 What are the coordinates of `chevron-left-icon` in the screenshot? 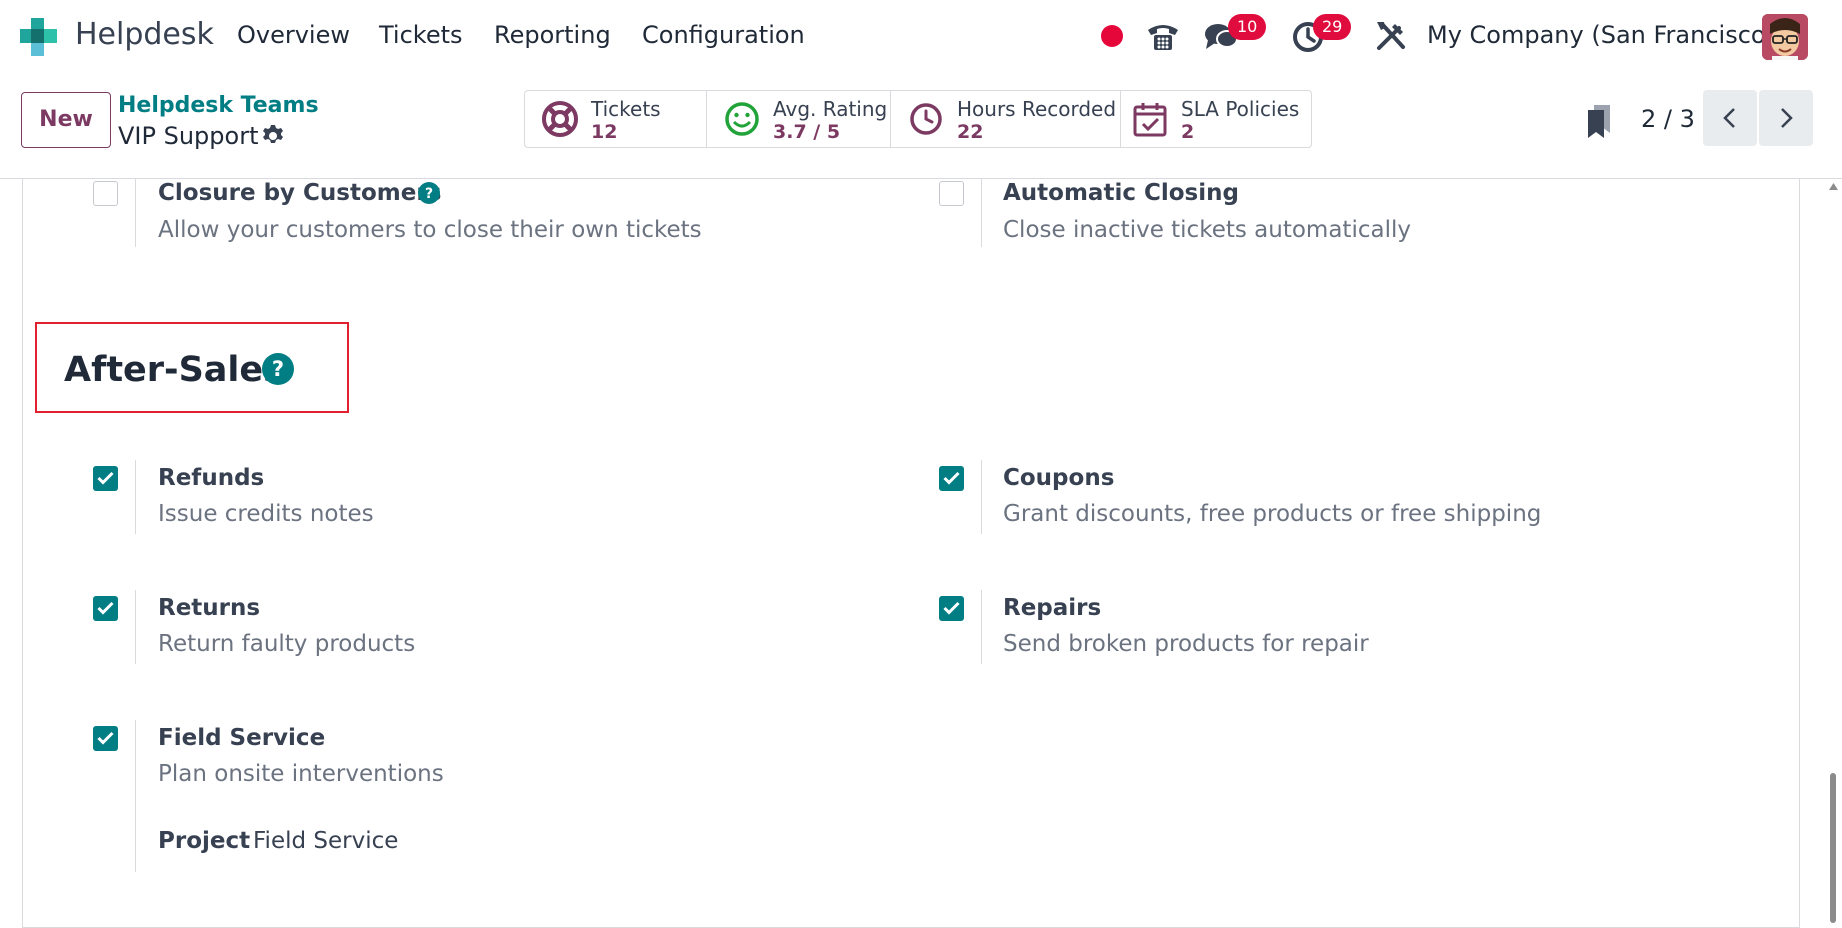 It's located at (1729, 118).